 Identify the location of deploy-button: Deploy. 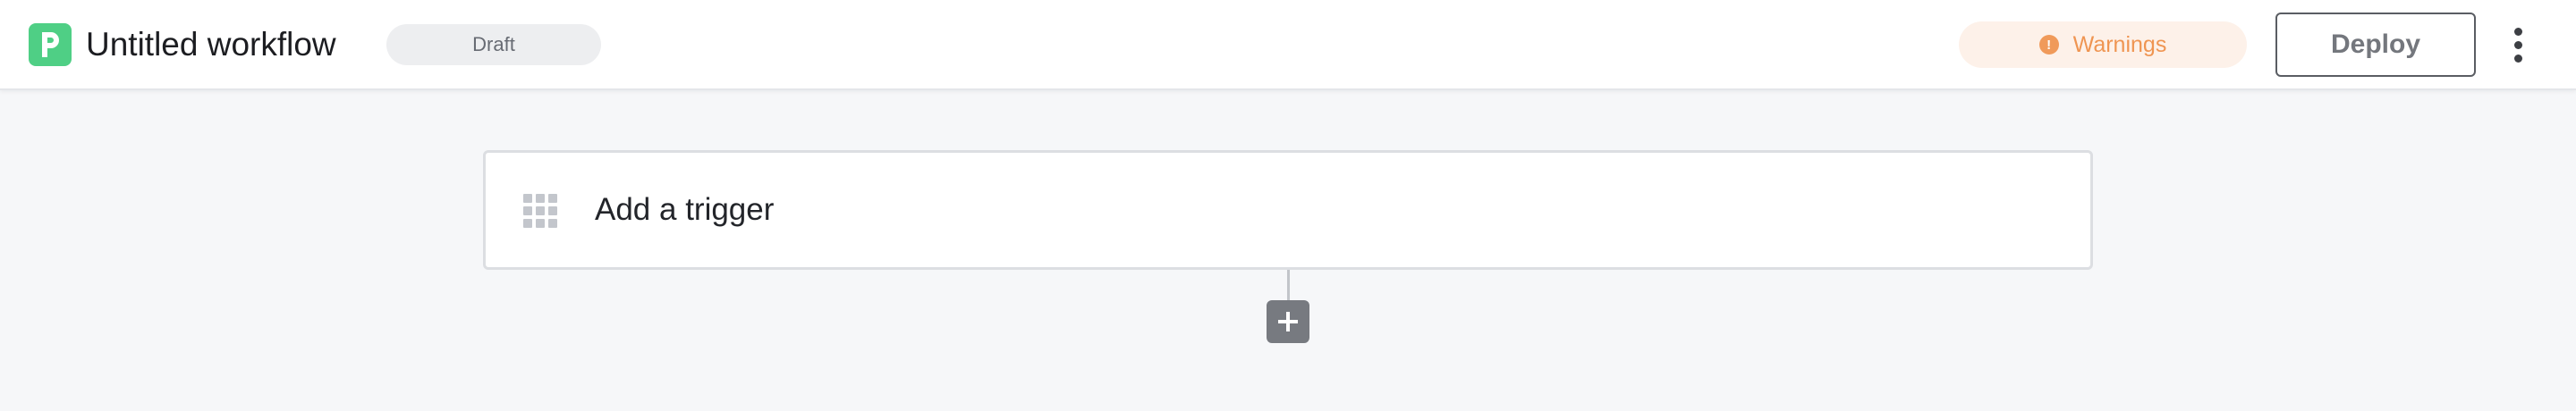
(2375, 45).